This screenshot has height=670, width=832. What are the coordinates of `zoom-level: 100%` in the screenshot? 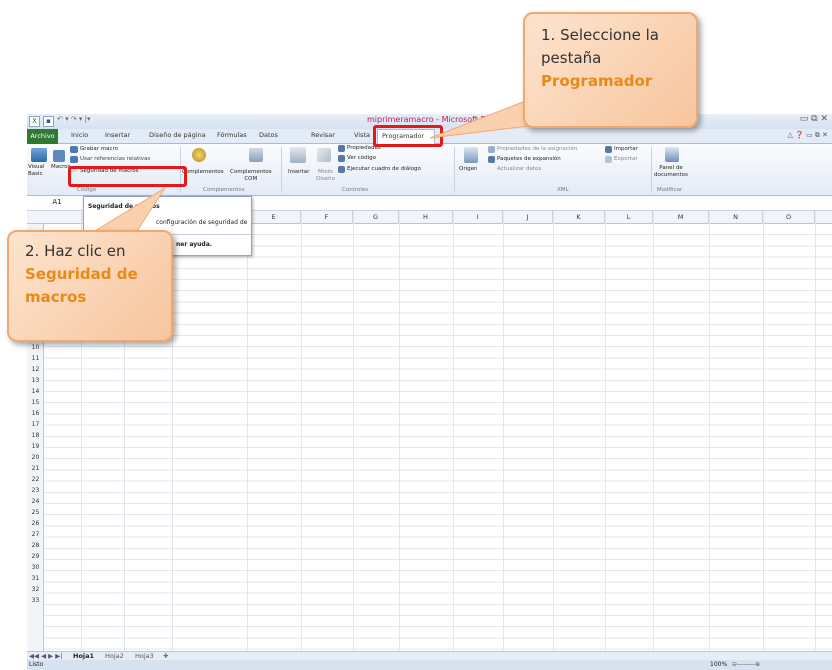 It's located at (718, 664).